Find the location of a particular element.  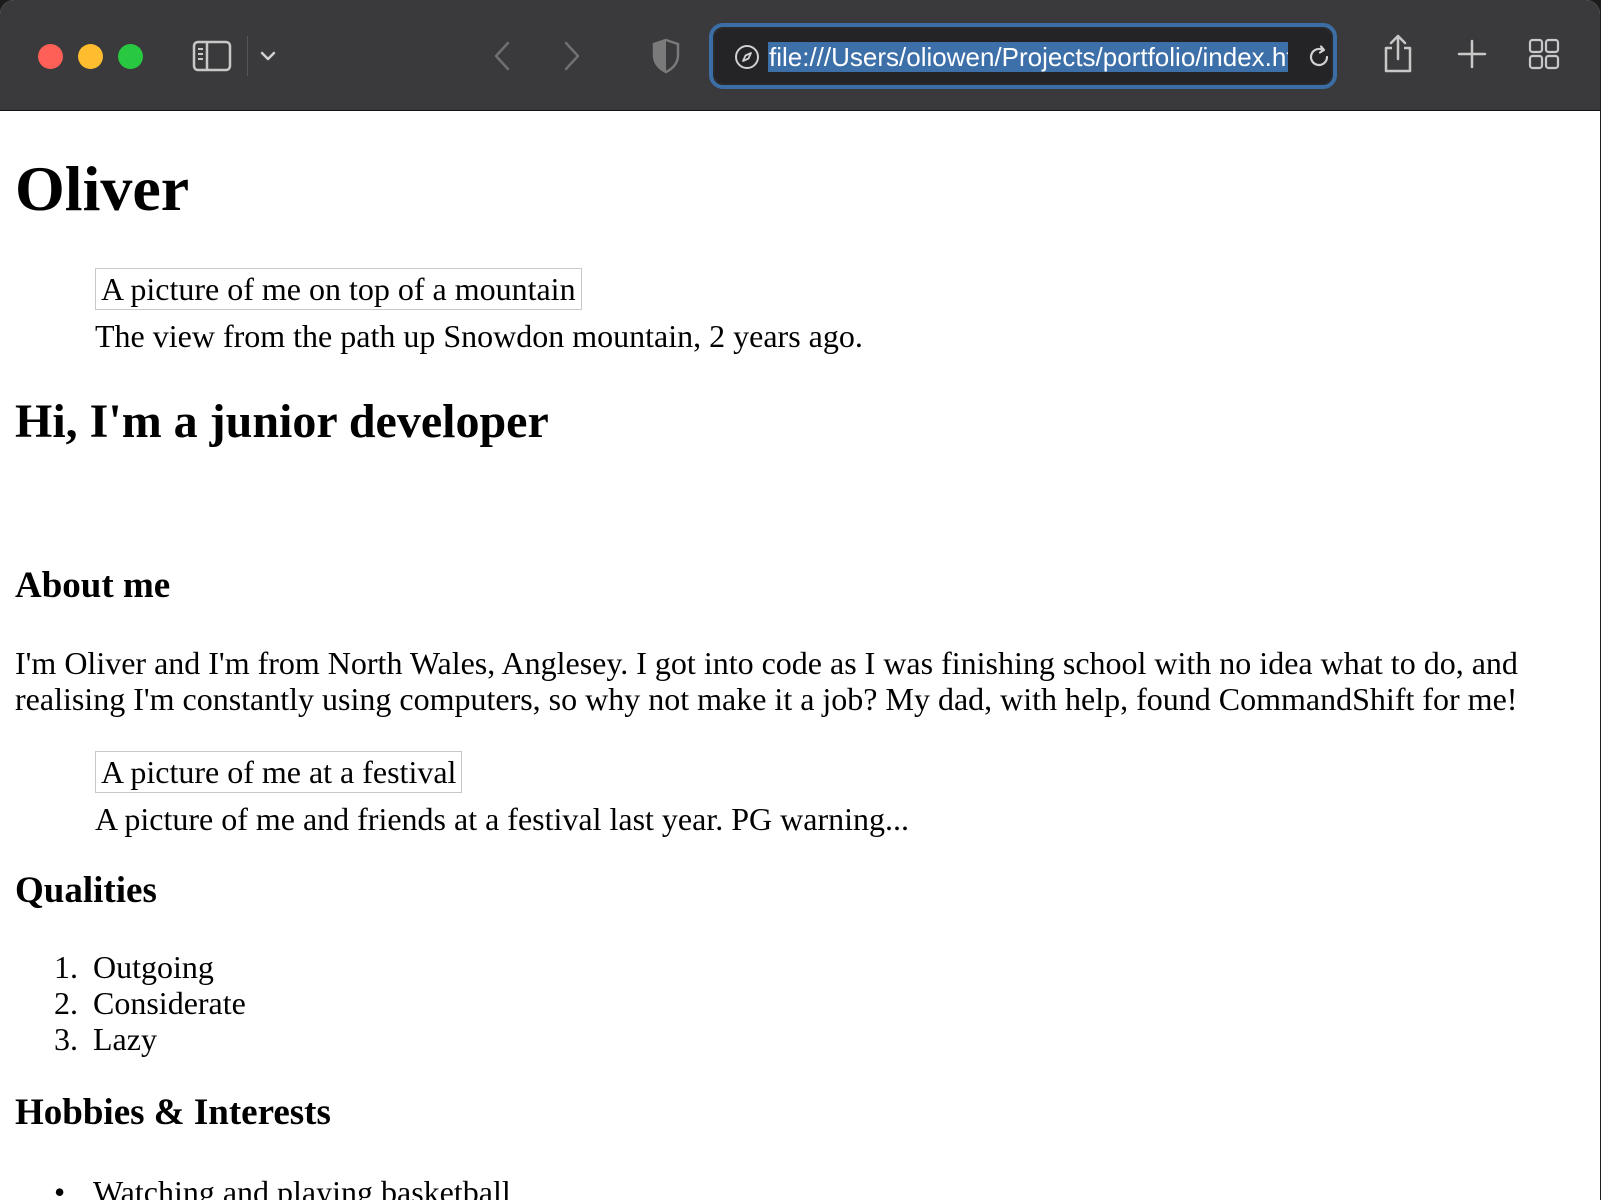

list-item-text: Lazy is located at coordinates (125, 1039).